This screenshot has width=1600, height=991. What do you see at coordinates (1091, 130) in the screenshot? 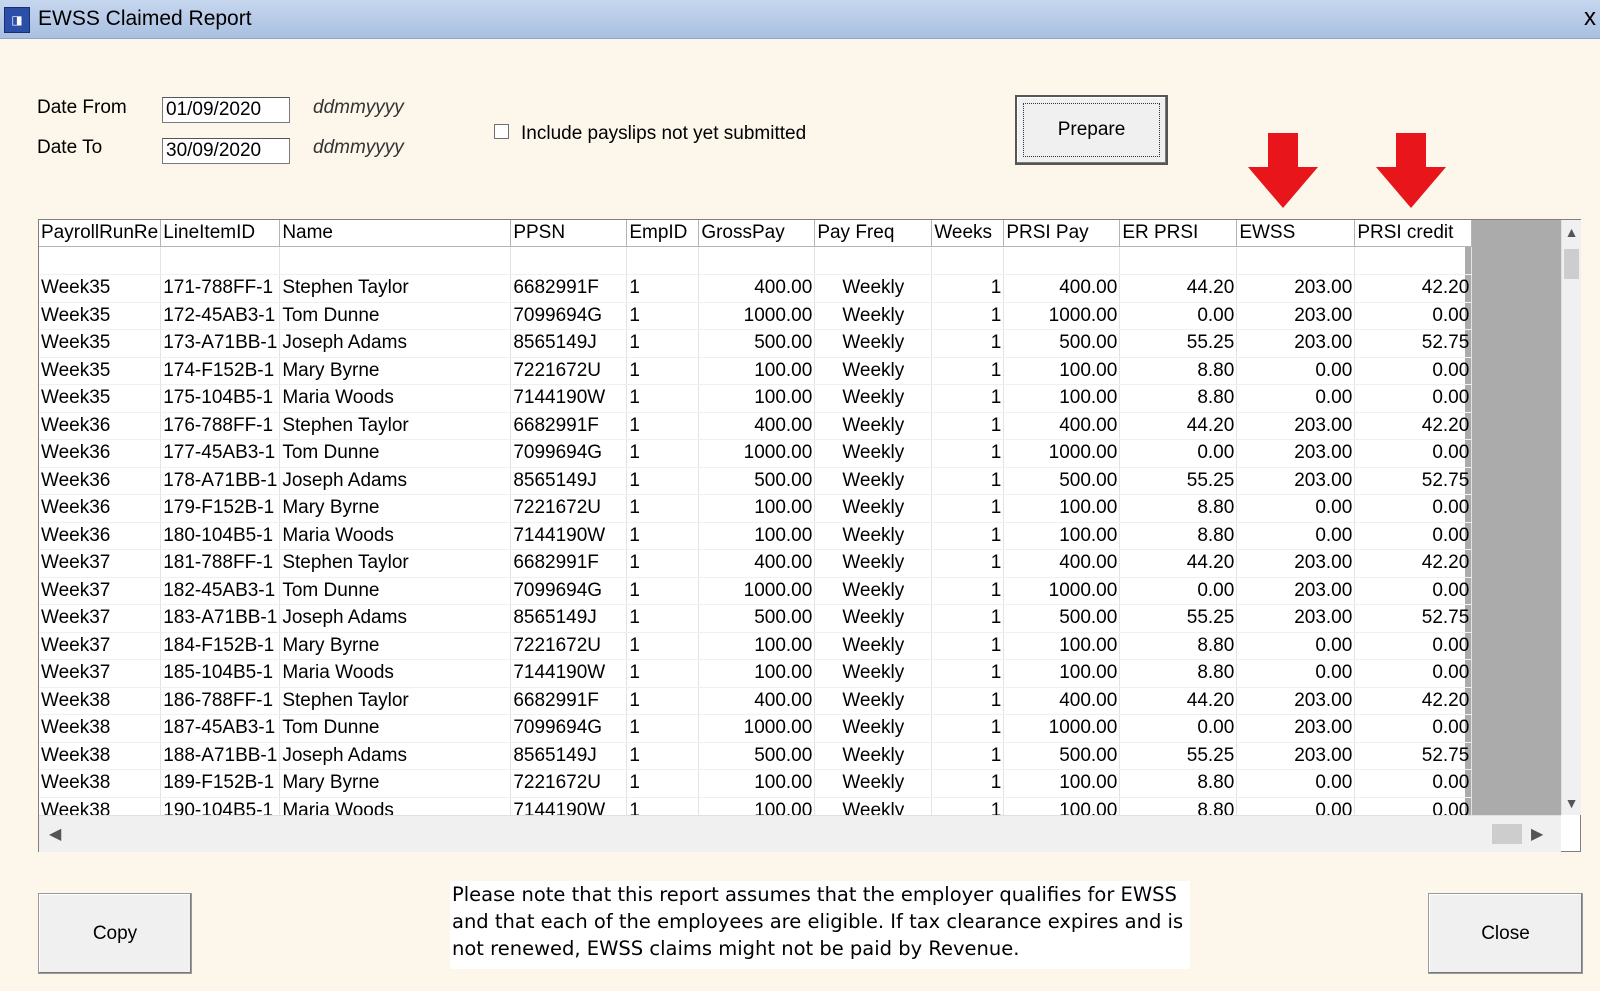
I see `prepare-button: Prepare` at bounding box center [1091, 130].